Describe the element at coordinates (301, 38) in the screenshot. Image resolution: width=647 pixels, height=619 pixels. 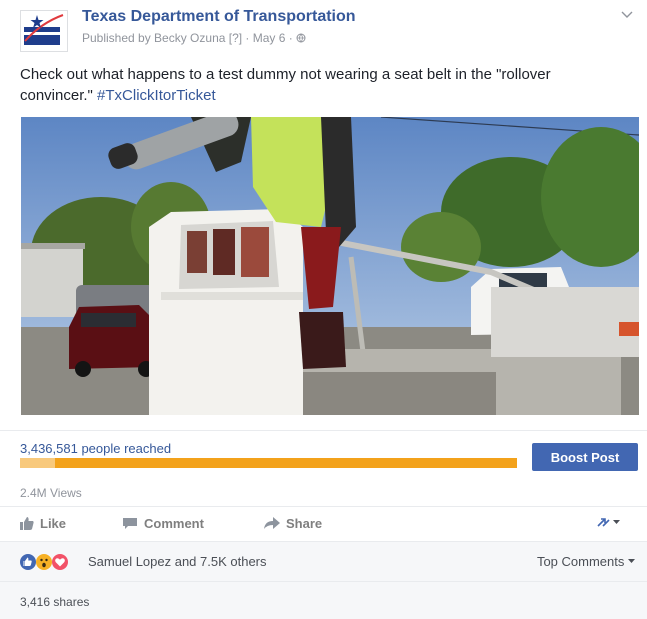
I see `globe-icon` at that location.